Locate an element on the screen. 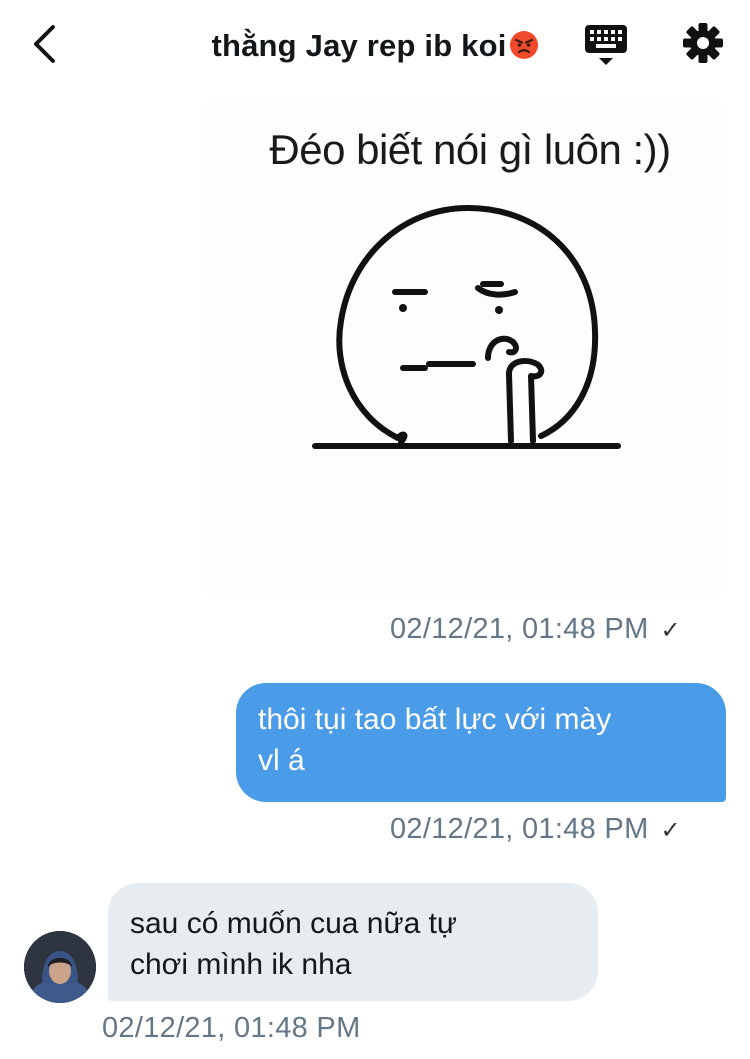 The height and width of the screenshot is (1059, 750). avatar-image is located at coordinates (60, 967).